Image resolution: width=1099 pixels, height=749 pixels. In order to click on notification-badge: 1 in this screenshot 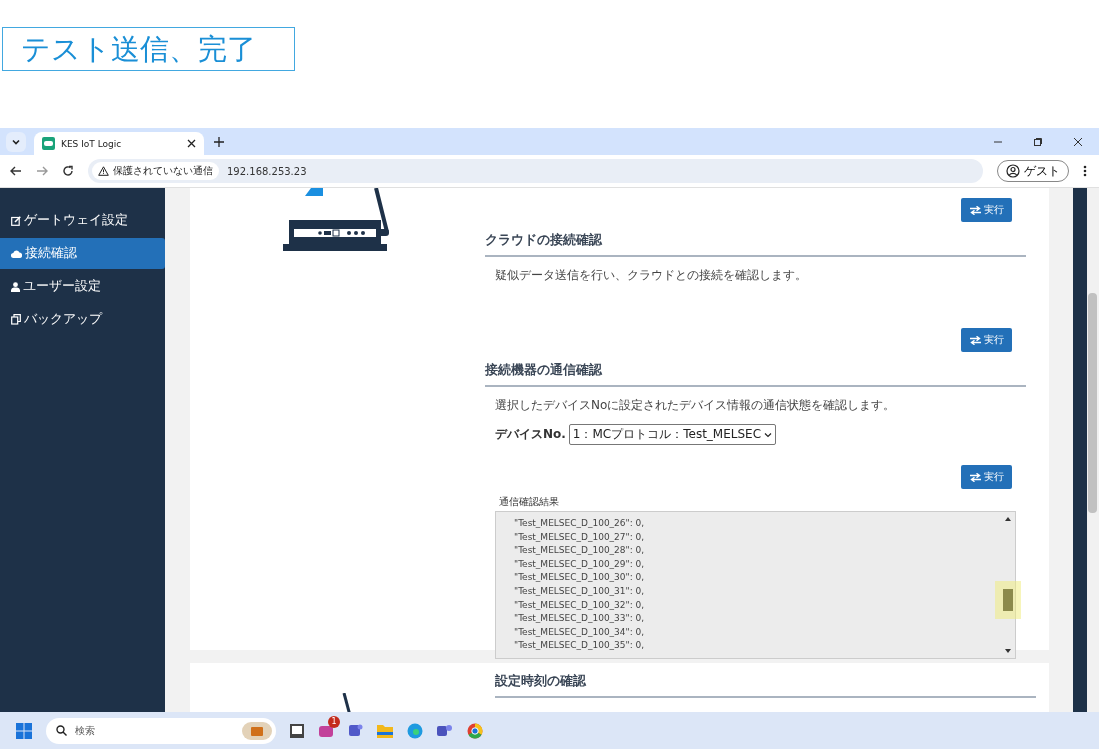, I will do `click(334, 721)`.